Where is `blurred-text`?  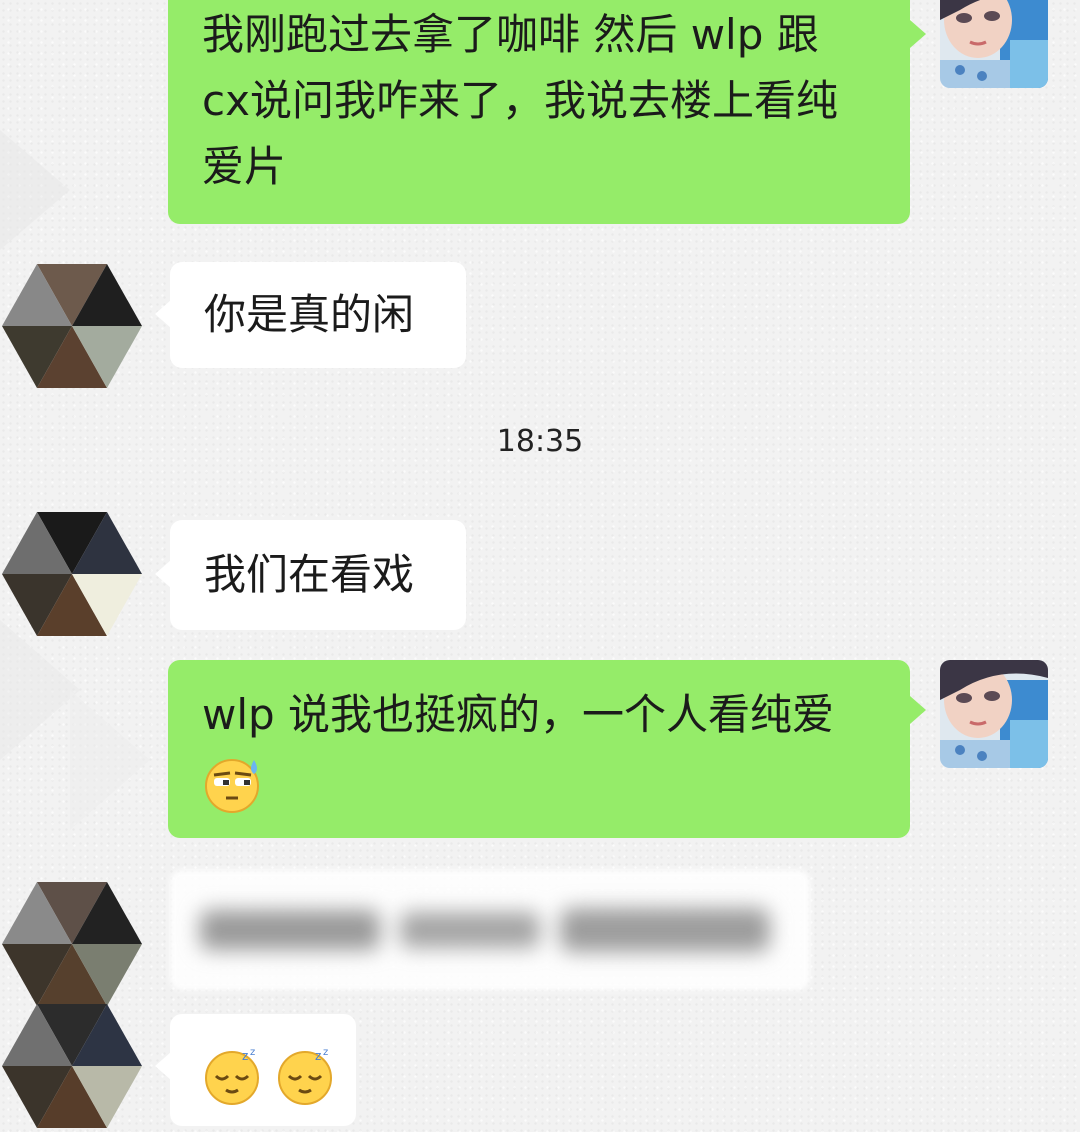
blurred-text is located at coordinates (490, 930).